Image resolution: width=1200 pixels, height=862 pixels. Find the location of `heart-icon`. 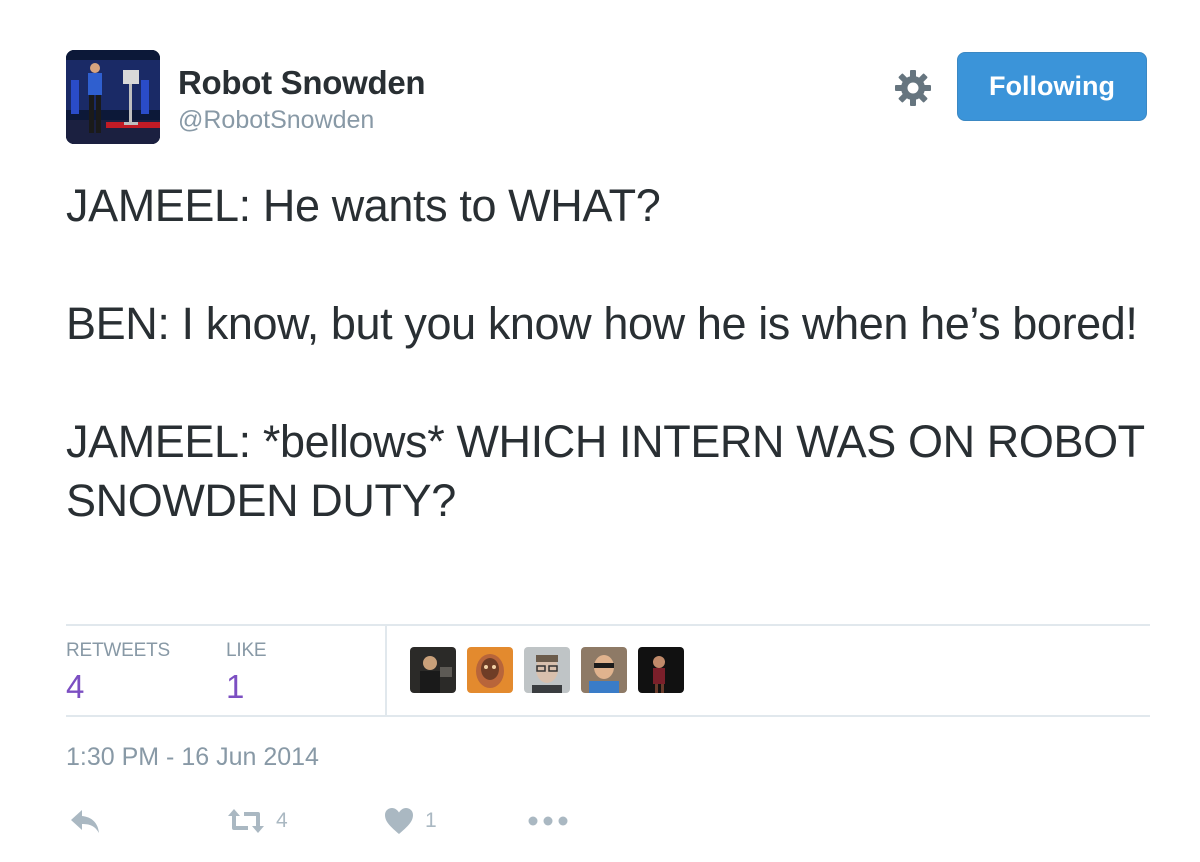

heart-icon is located at coordinates (399, 821).